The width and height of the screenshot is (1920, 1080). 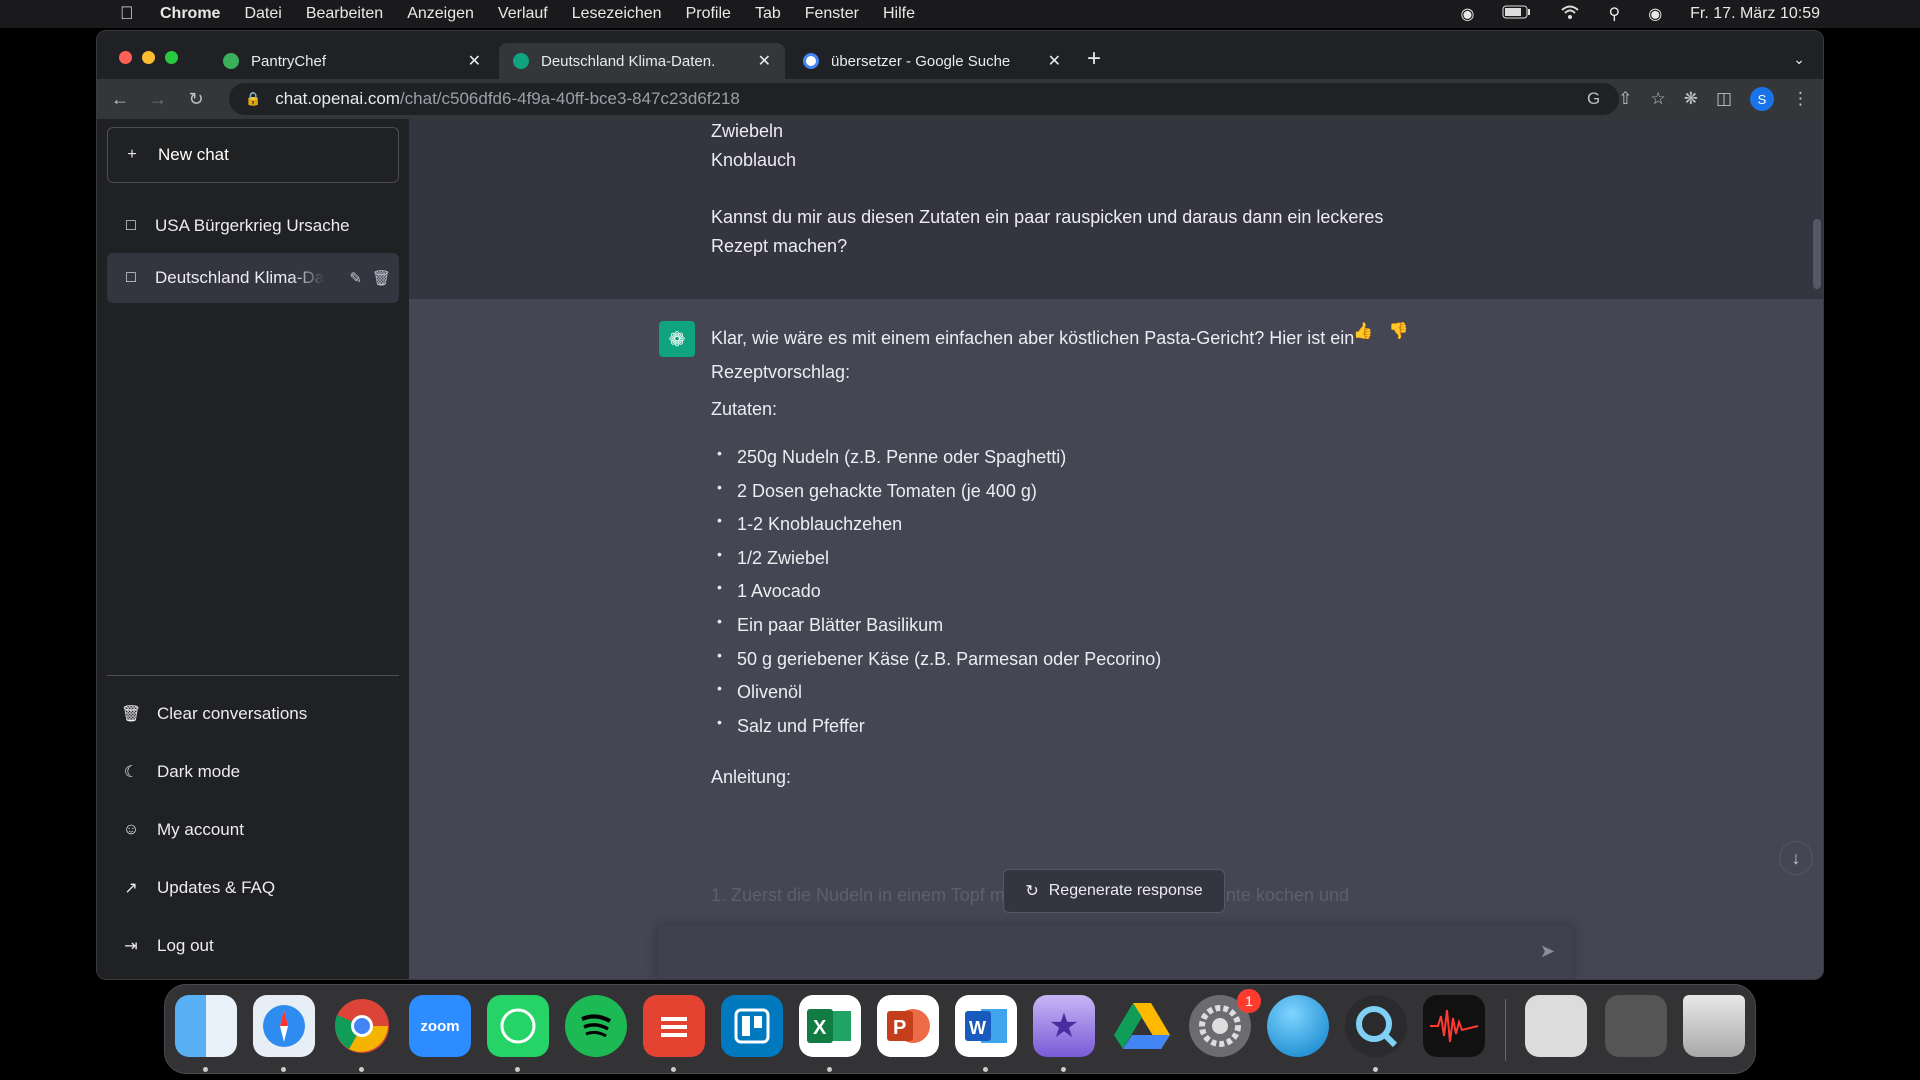 What do you see at coordinates (171, 57) in the screenshot?
I see `zoom-window-button` at bounding box center [171, 57].